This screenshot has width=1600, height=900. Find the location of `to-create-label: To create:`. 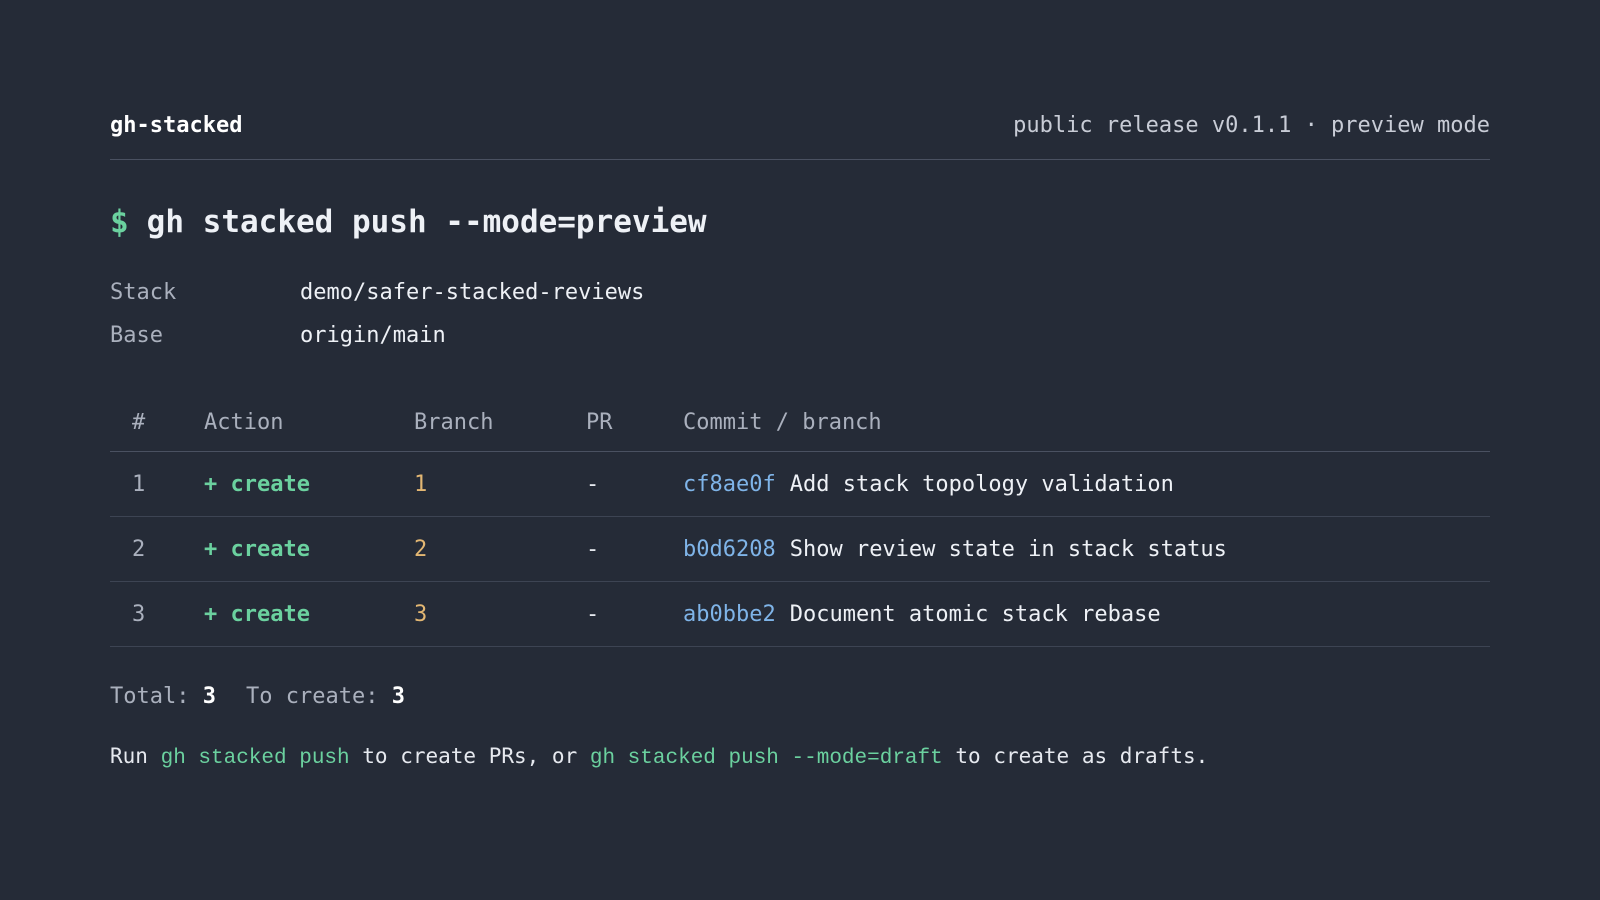

to-create-label: To create: is located at coordinates (312, 696).